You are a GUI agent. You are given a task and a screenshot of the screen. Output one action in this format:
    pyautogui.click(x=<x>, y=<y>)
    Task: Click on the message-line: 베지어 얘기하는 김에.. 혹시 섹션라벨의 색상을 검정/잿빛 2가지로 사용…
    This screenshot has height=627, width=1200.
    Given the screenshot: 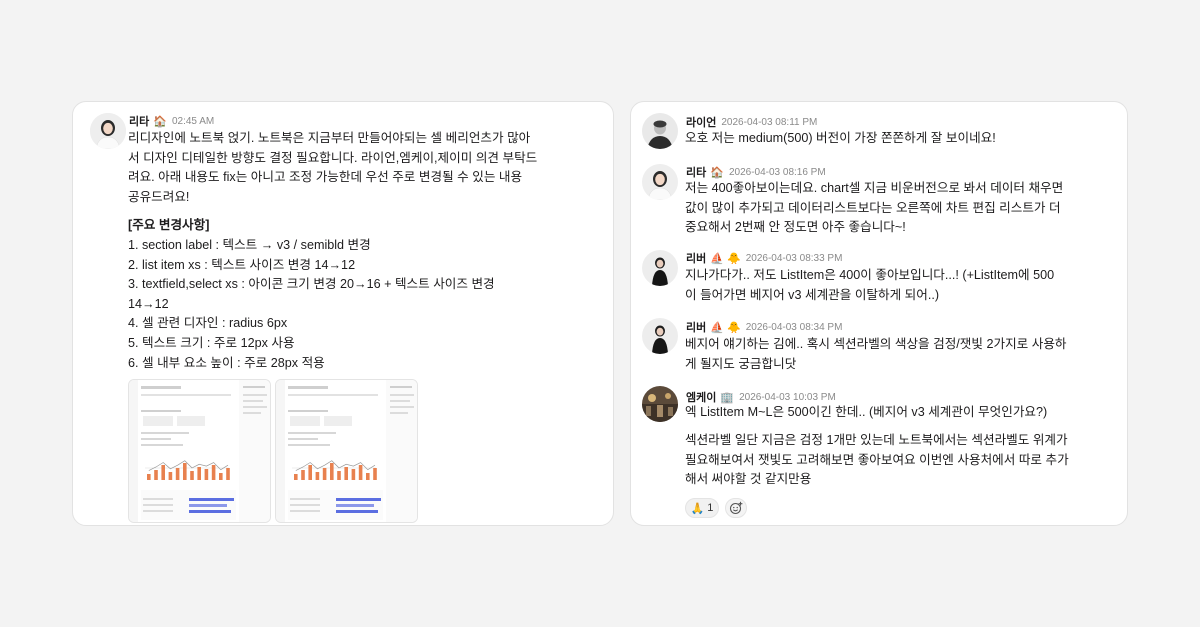 What is the action you would take?
    pyautogui.click(x=876, y=344)
    